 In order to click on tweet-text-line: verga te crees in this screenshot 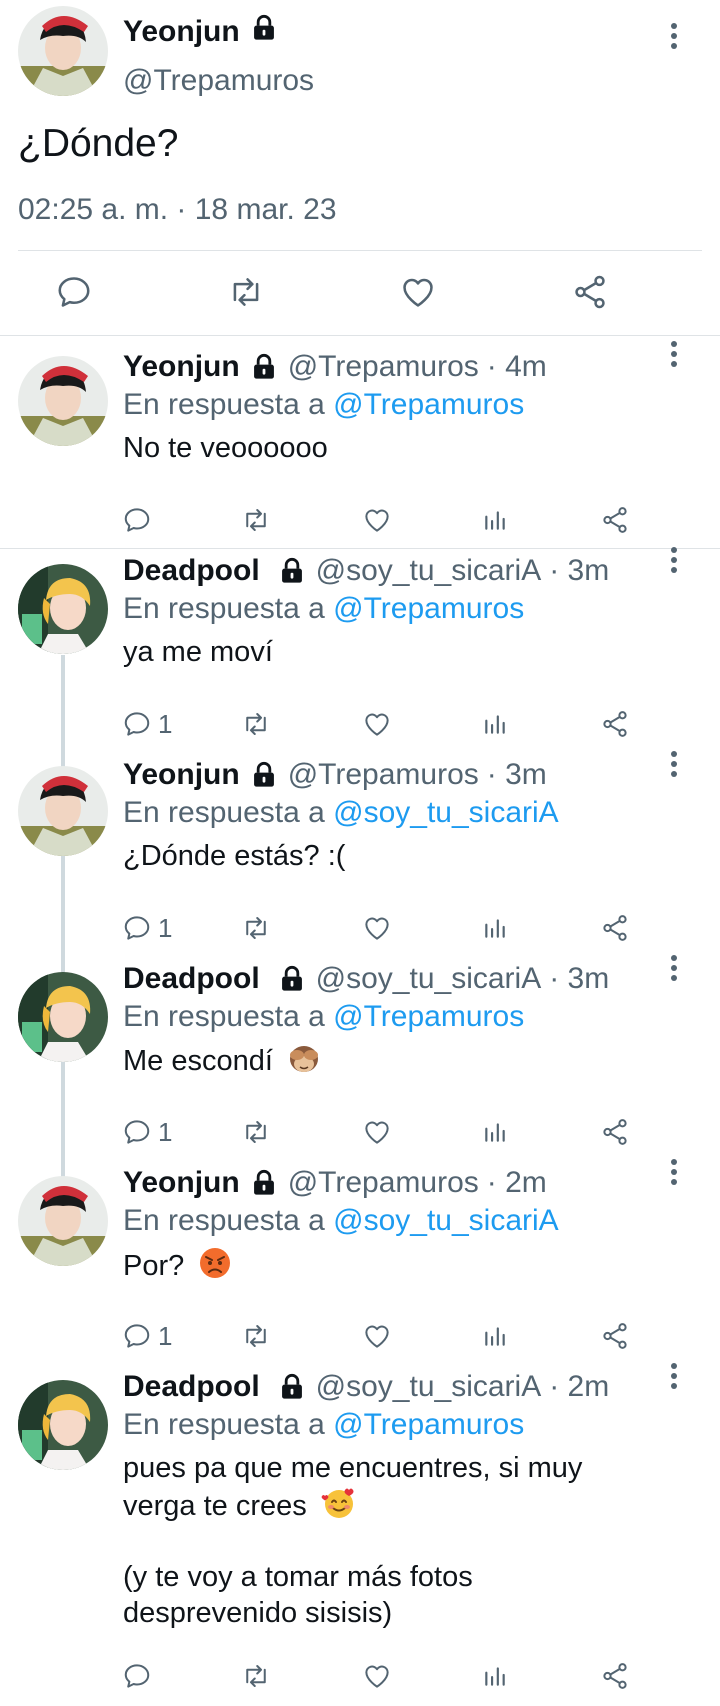, I will do `click(352, 1507)`.